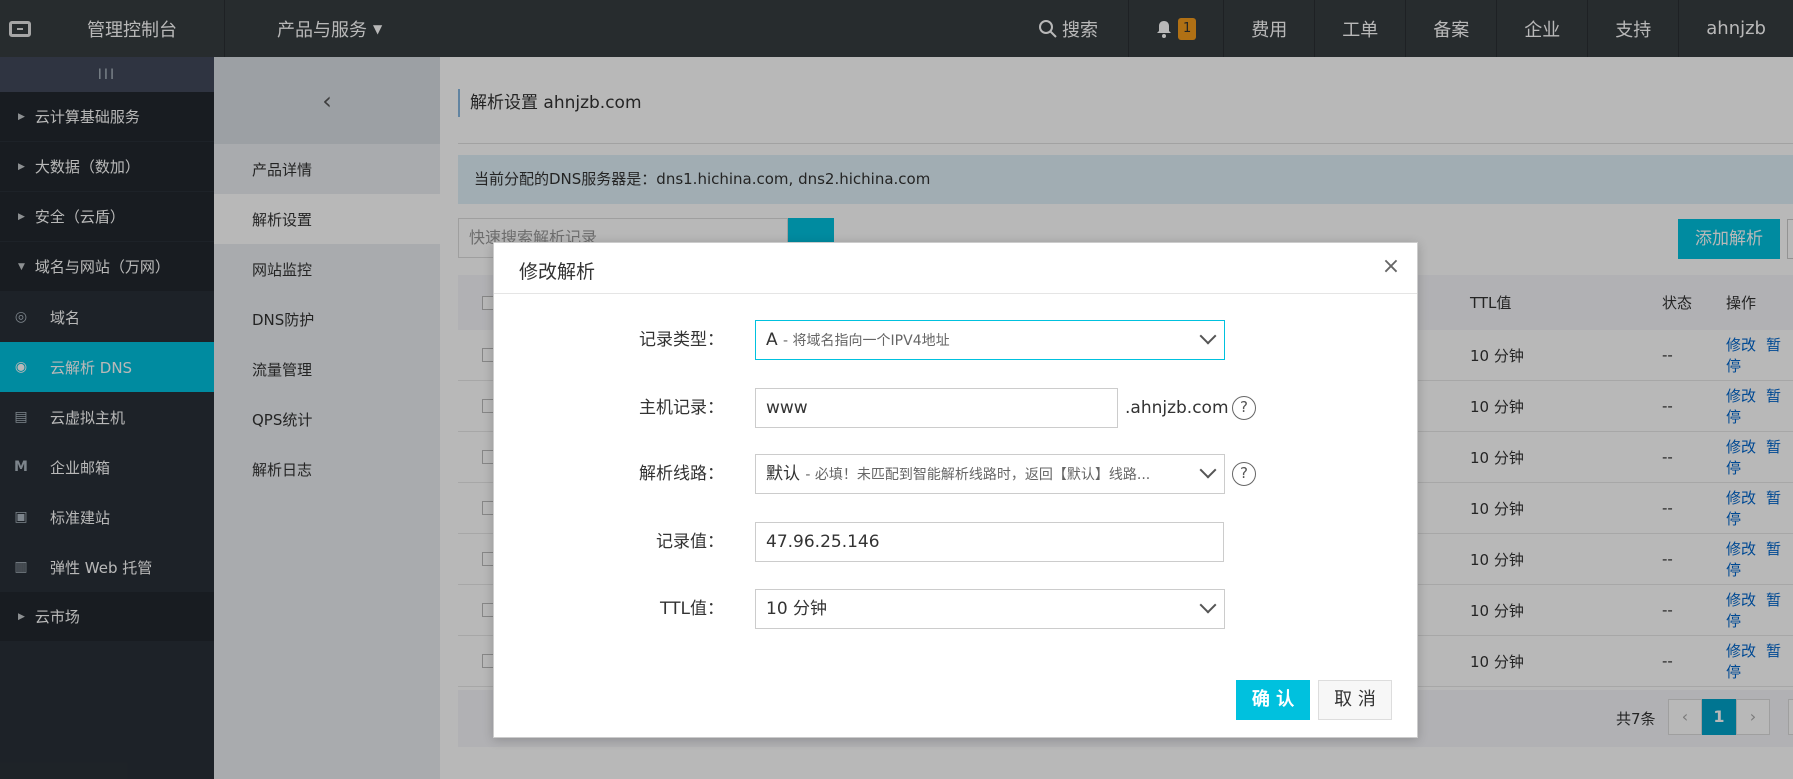 This screenshot has width=1793, height=779. What do you see at coordinates (797, 609) in the screenshot?
I see `ttl-value: 10 分钟` at bounding box center [797, 609].